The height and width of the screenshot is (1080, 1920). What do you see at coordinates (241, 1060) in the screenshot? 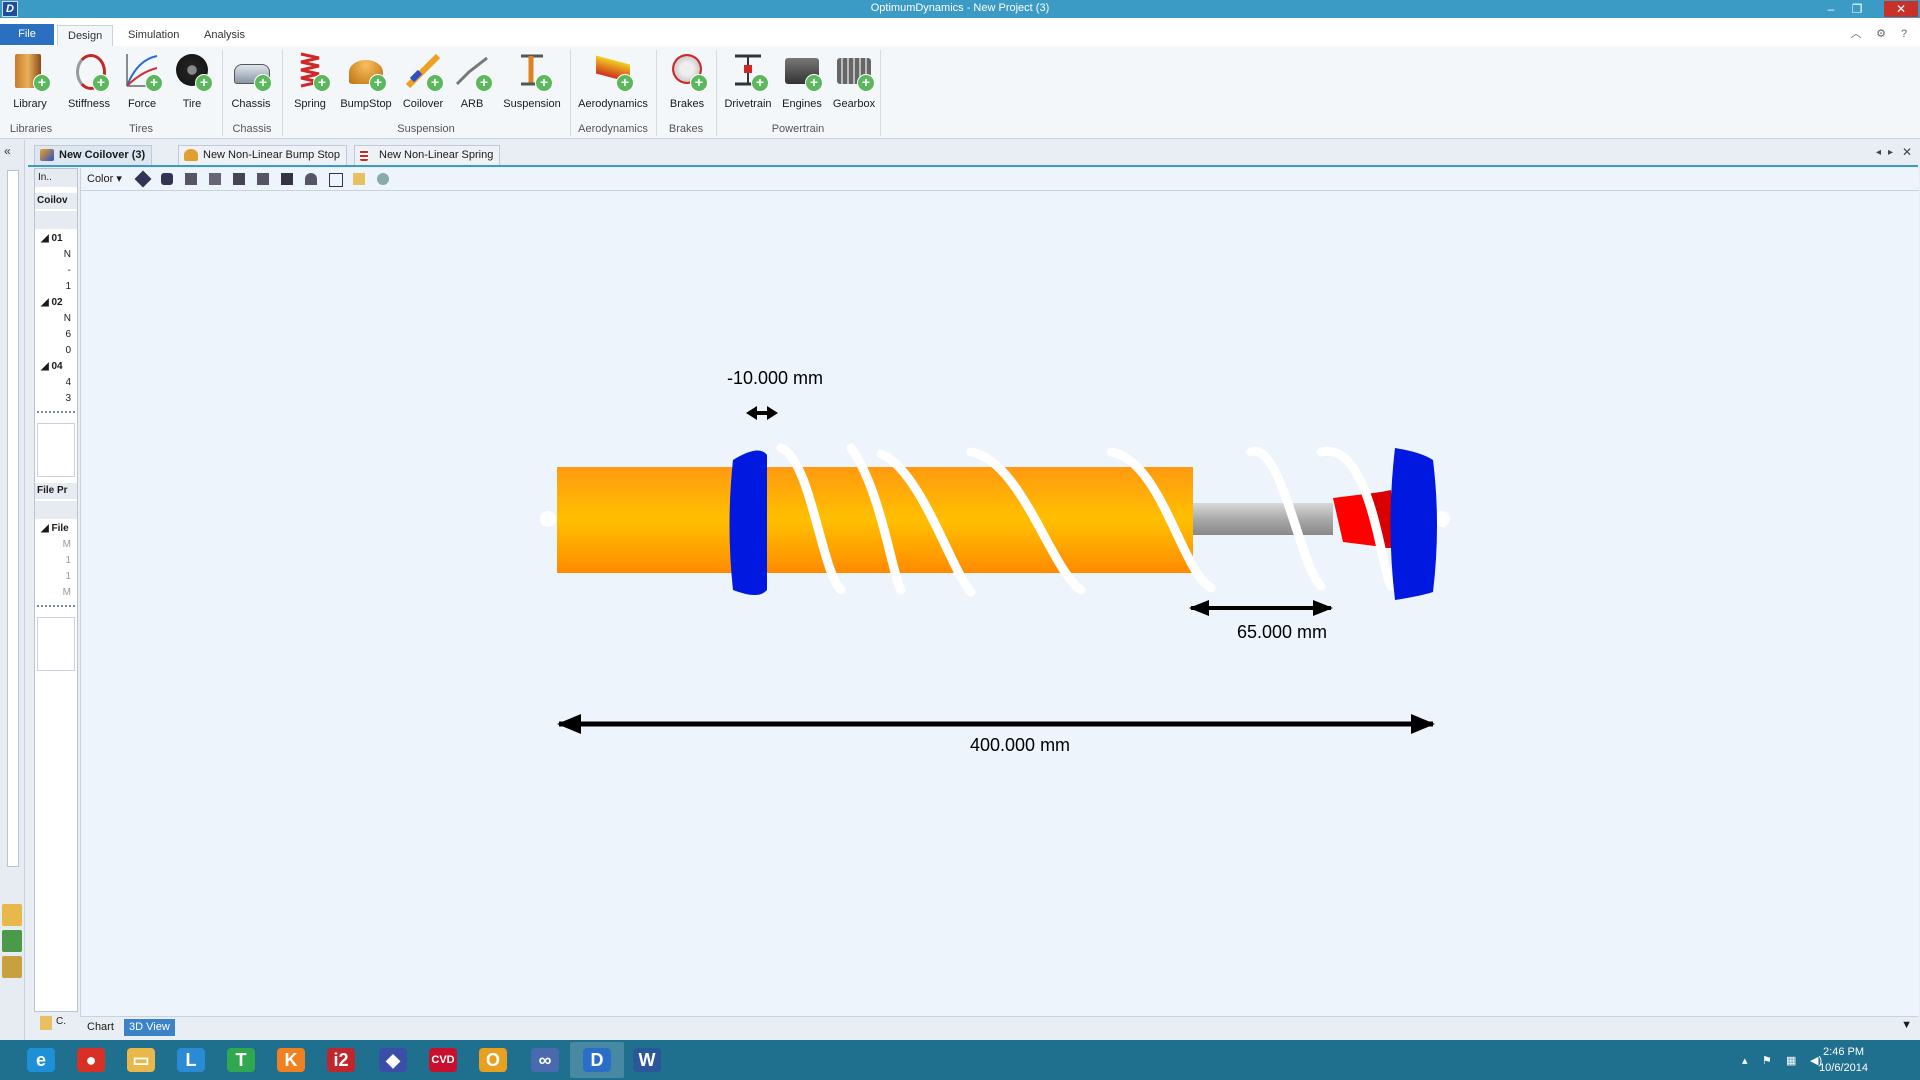
I see `taskbar-item: T` at bounding box center [241, 1060].